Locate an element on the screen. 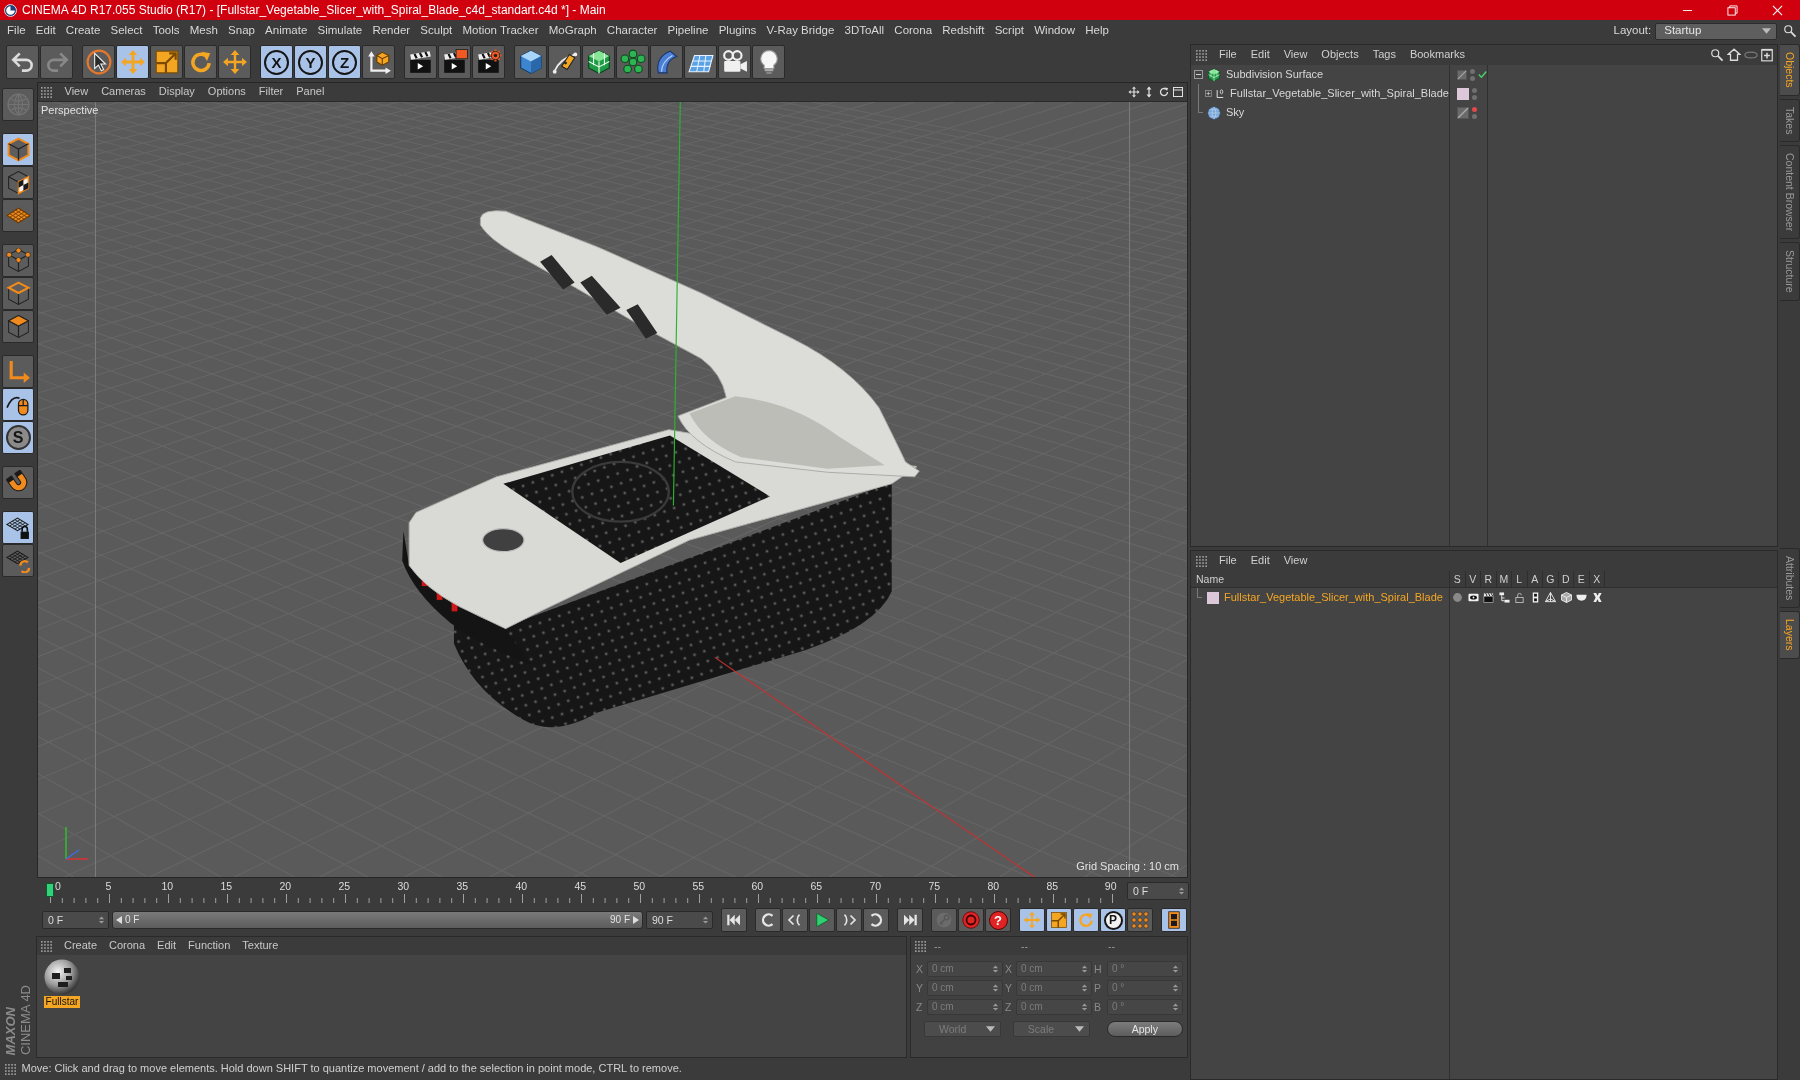 The height and width of the screenshot is (1080, 1800). shaded-cube-icon is located at coordinates (1566, 597).